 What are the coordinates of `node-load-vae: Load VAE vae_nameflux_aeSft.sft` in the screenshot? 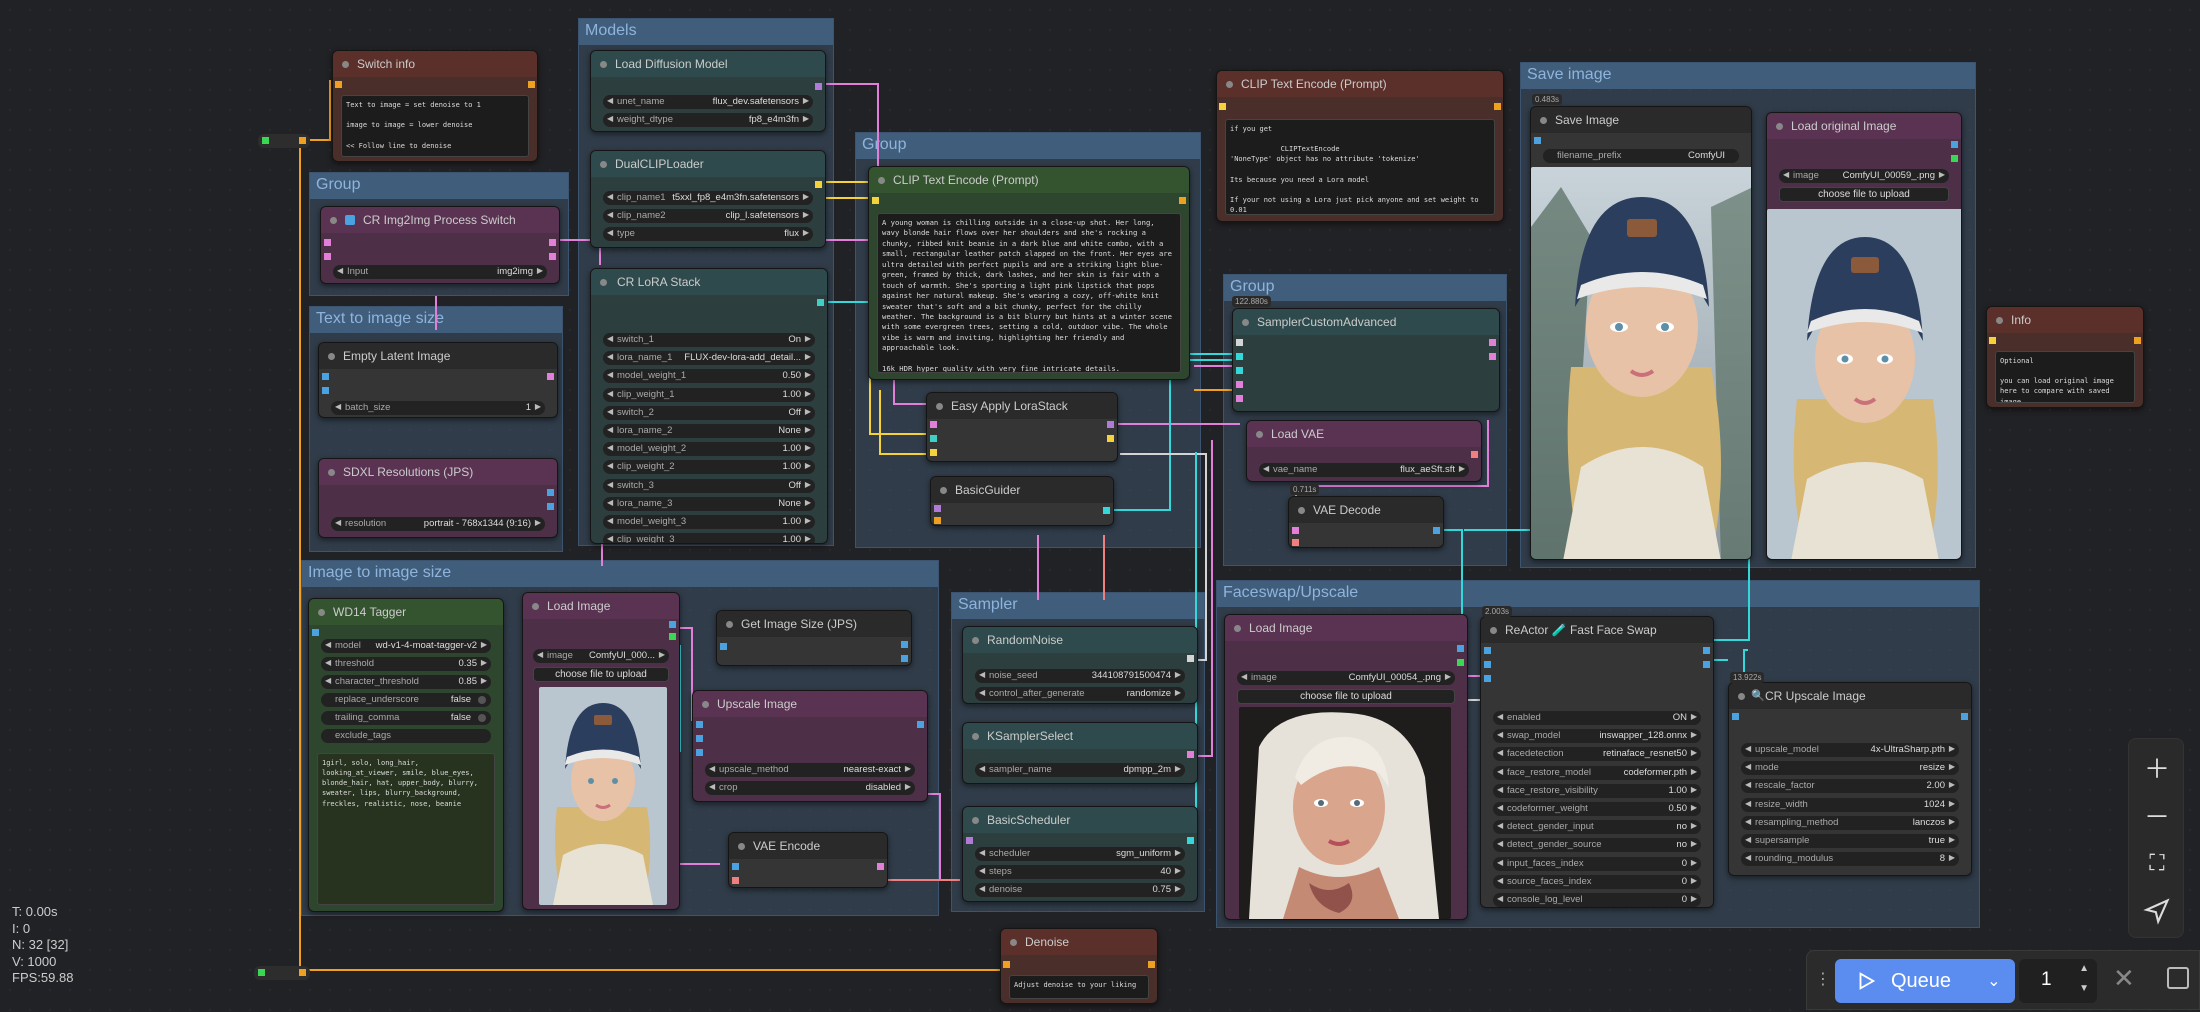 It's located at (1364, 451).